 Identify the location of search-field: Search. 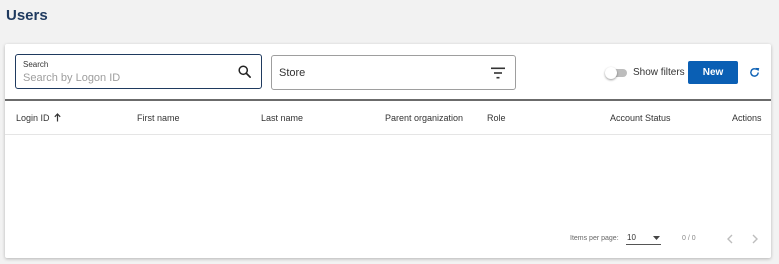
(138, 71).